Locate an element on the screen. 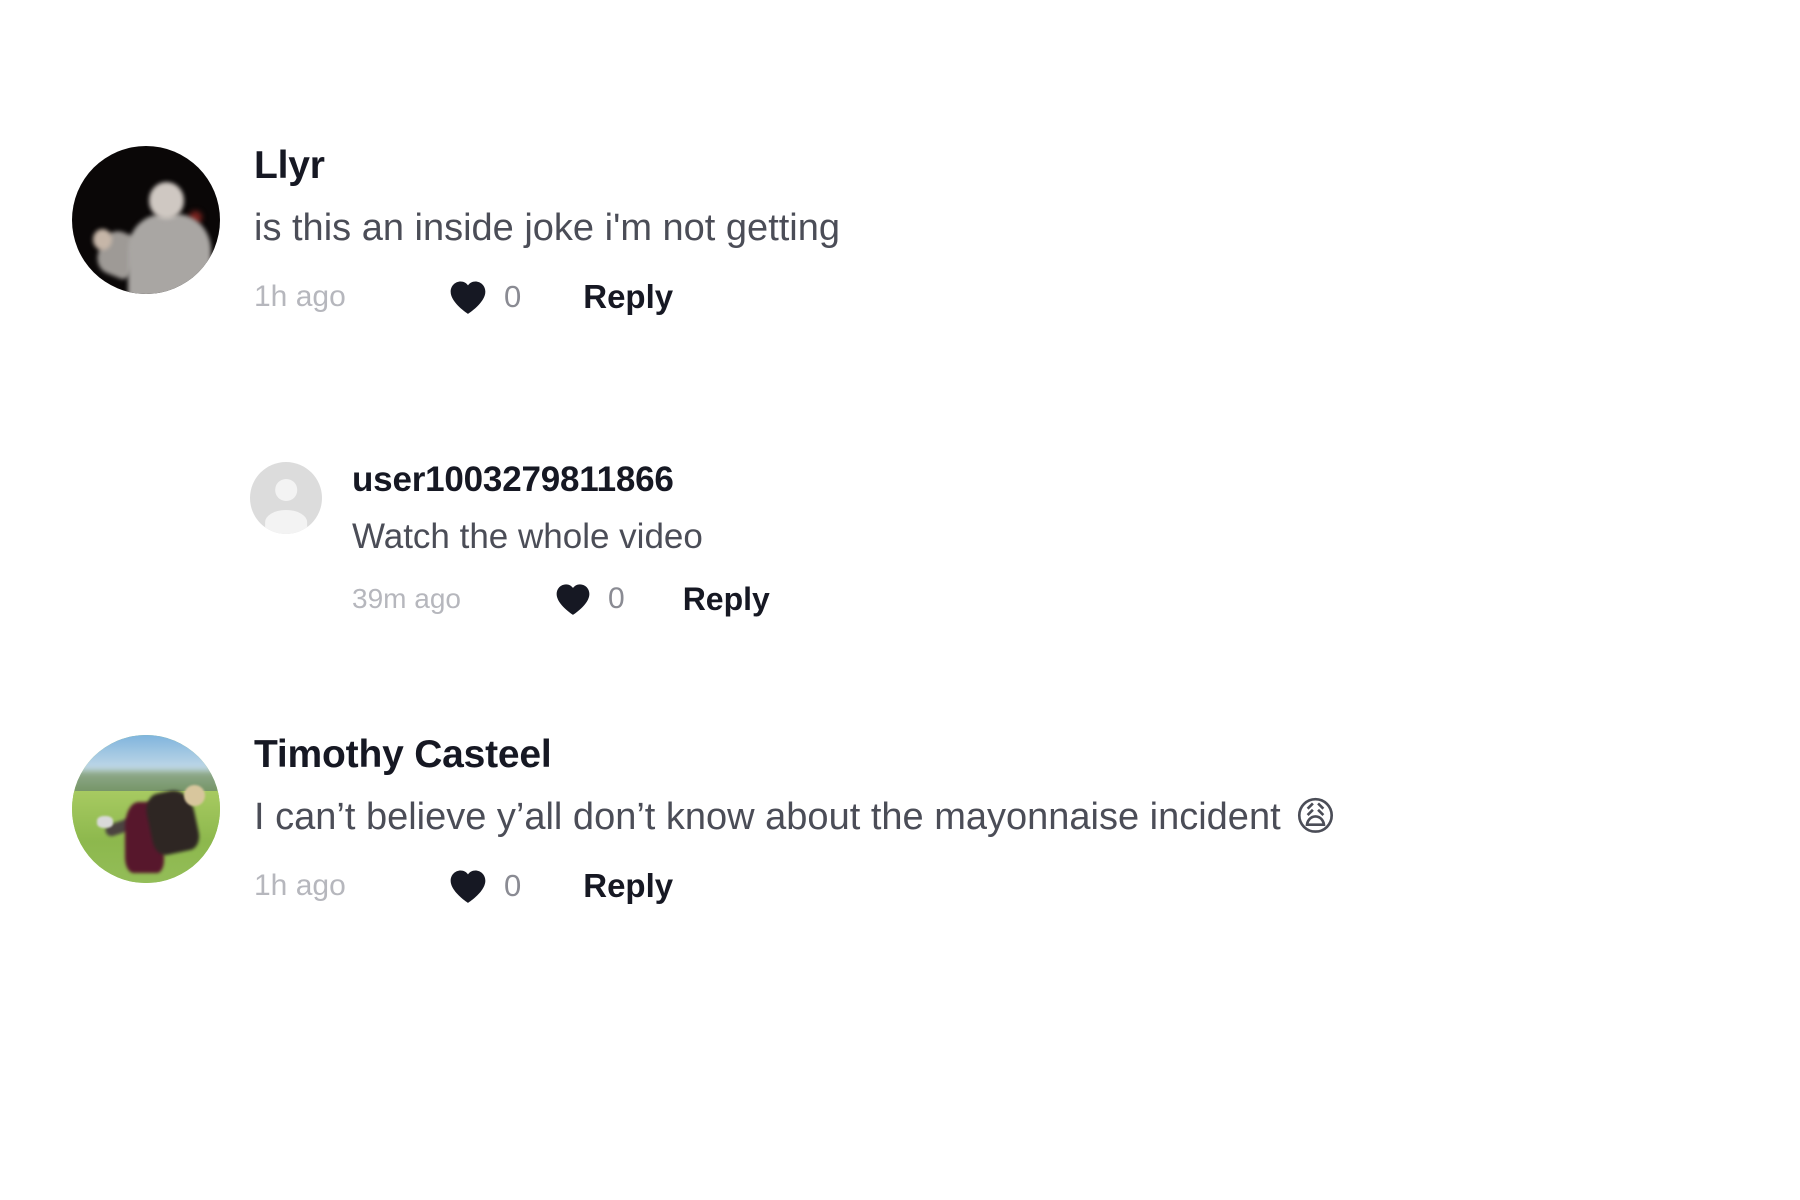 The height and width of the screenshot is (1200, 1800). comment-text-content: is this an inside joke i'm not getting is located at coordinates (547, 227).